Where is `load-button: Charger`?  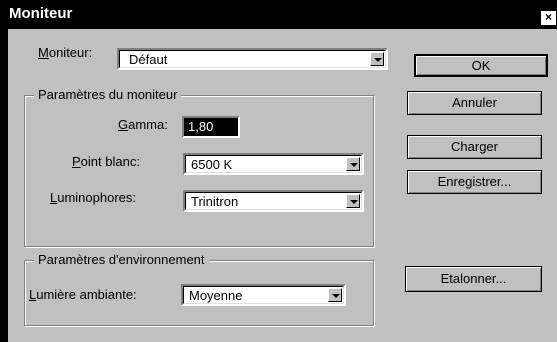
load-button: Charger is located at coordinates (474, 147).